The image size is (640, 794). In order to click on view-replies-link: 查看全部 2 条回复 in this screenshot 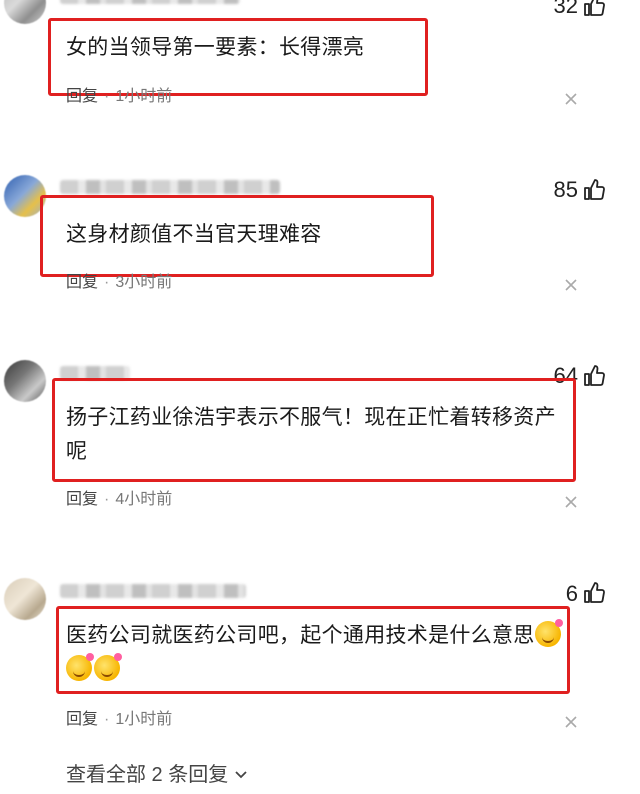, I will do `click(157, 775)`.